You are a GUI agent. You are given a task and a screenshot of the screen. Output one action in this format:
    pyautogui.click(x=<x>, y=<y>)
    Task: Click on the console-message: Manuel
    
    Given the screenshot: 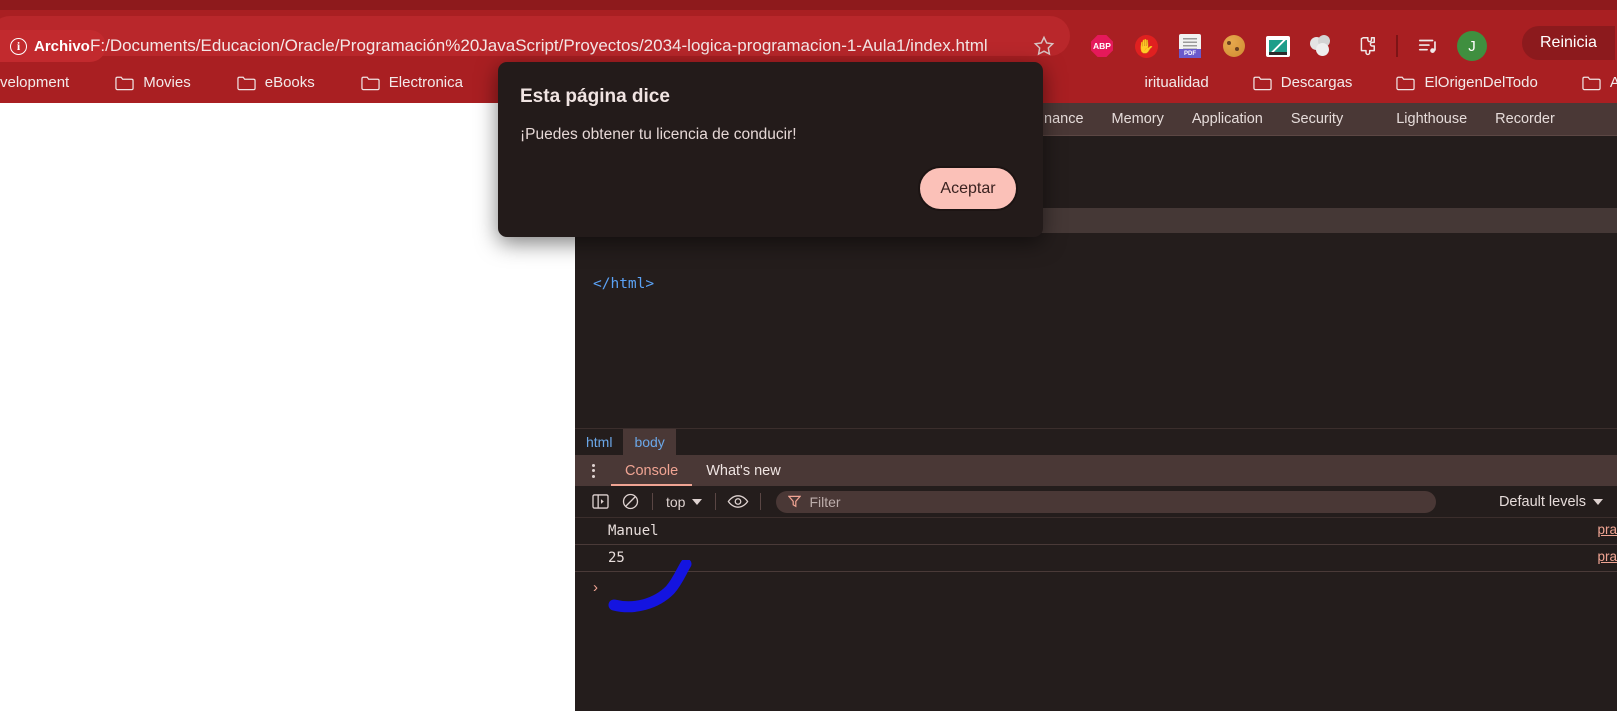 What is the action you would take?
    pyautogui.click(x=633, y=531)
    